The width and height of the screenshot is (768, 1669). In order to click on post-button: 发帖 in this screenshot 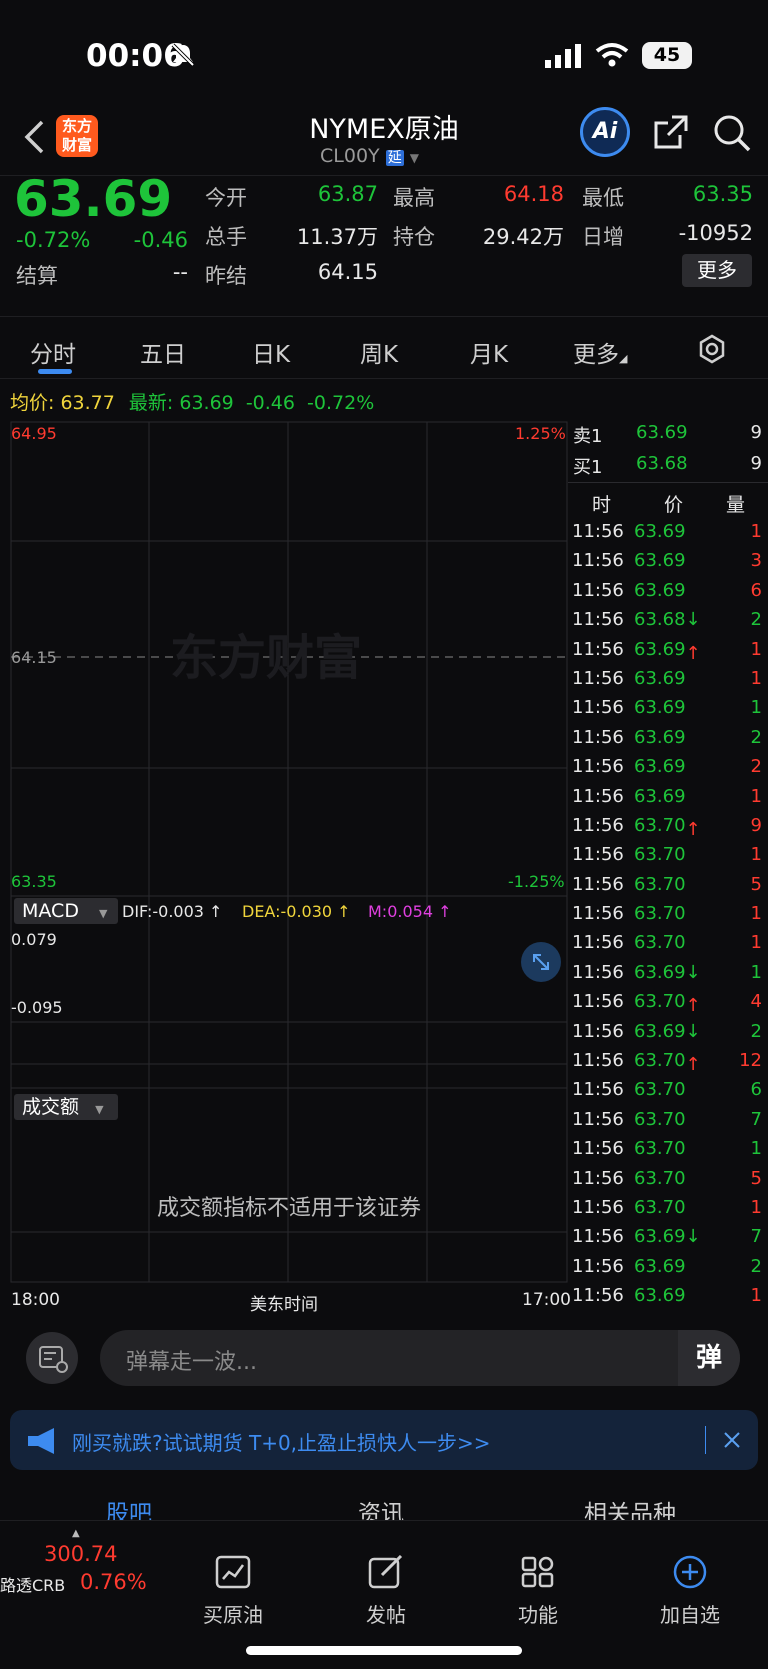, I will do `click(386, 1591)`.